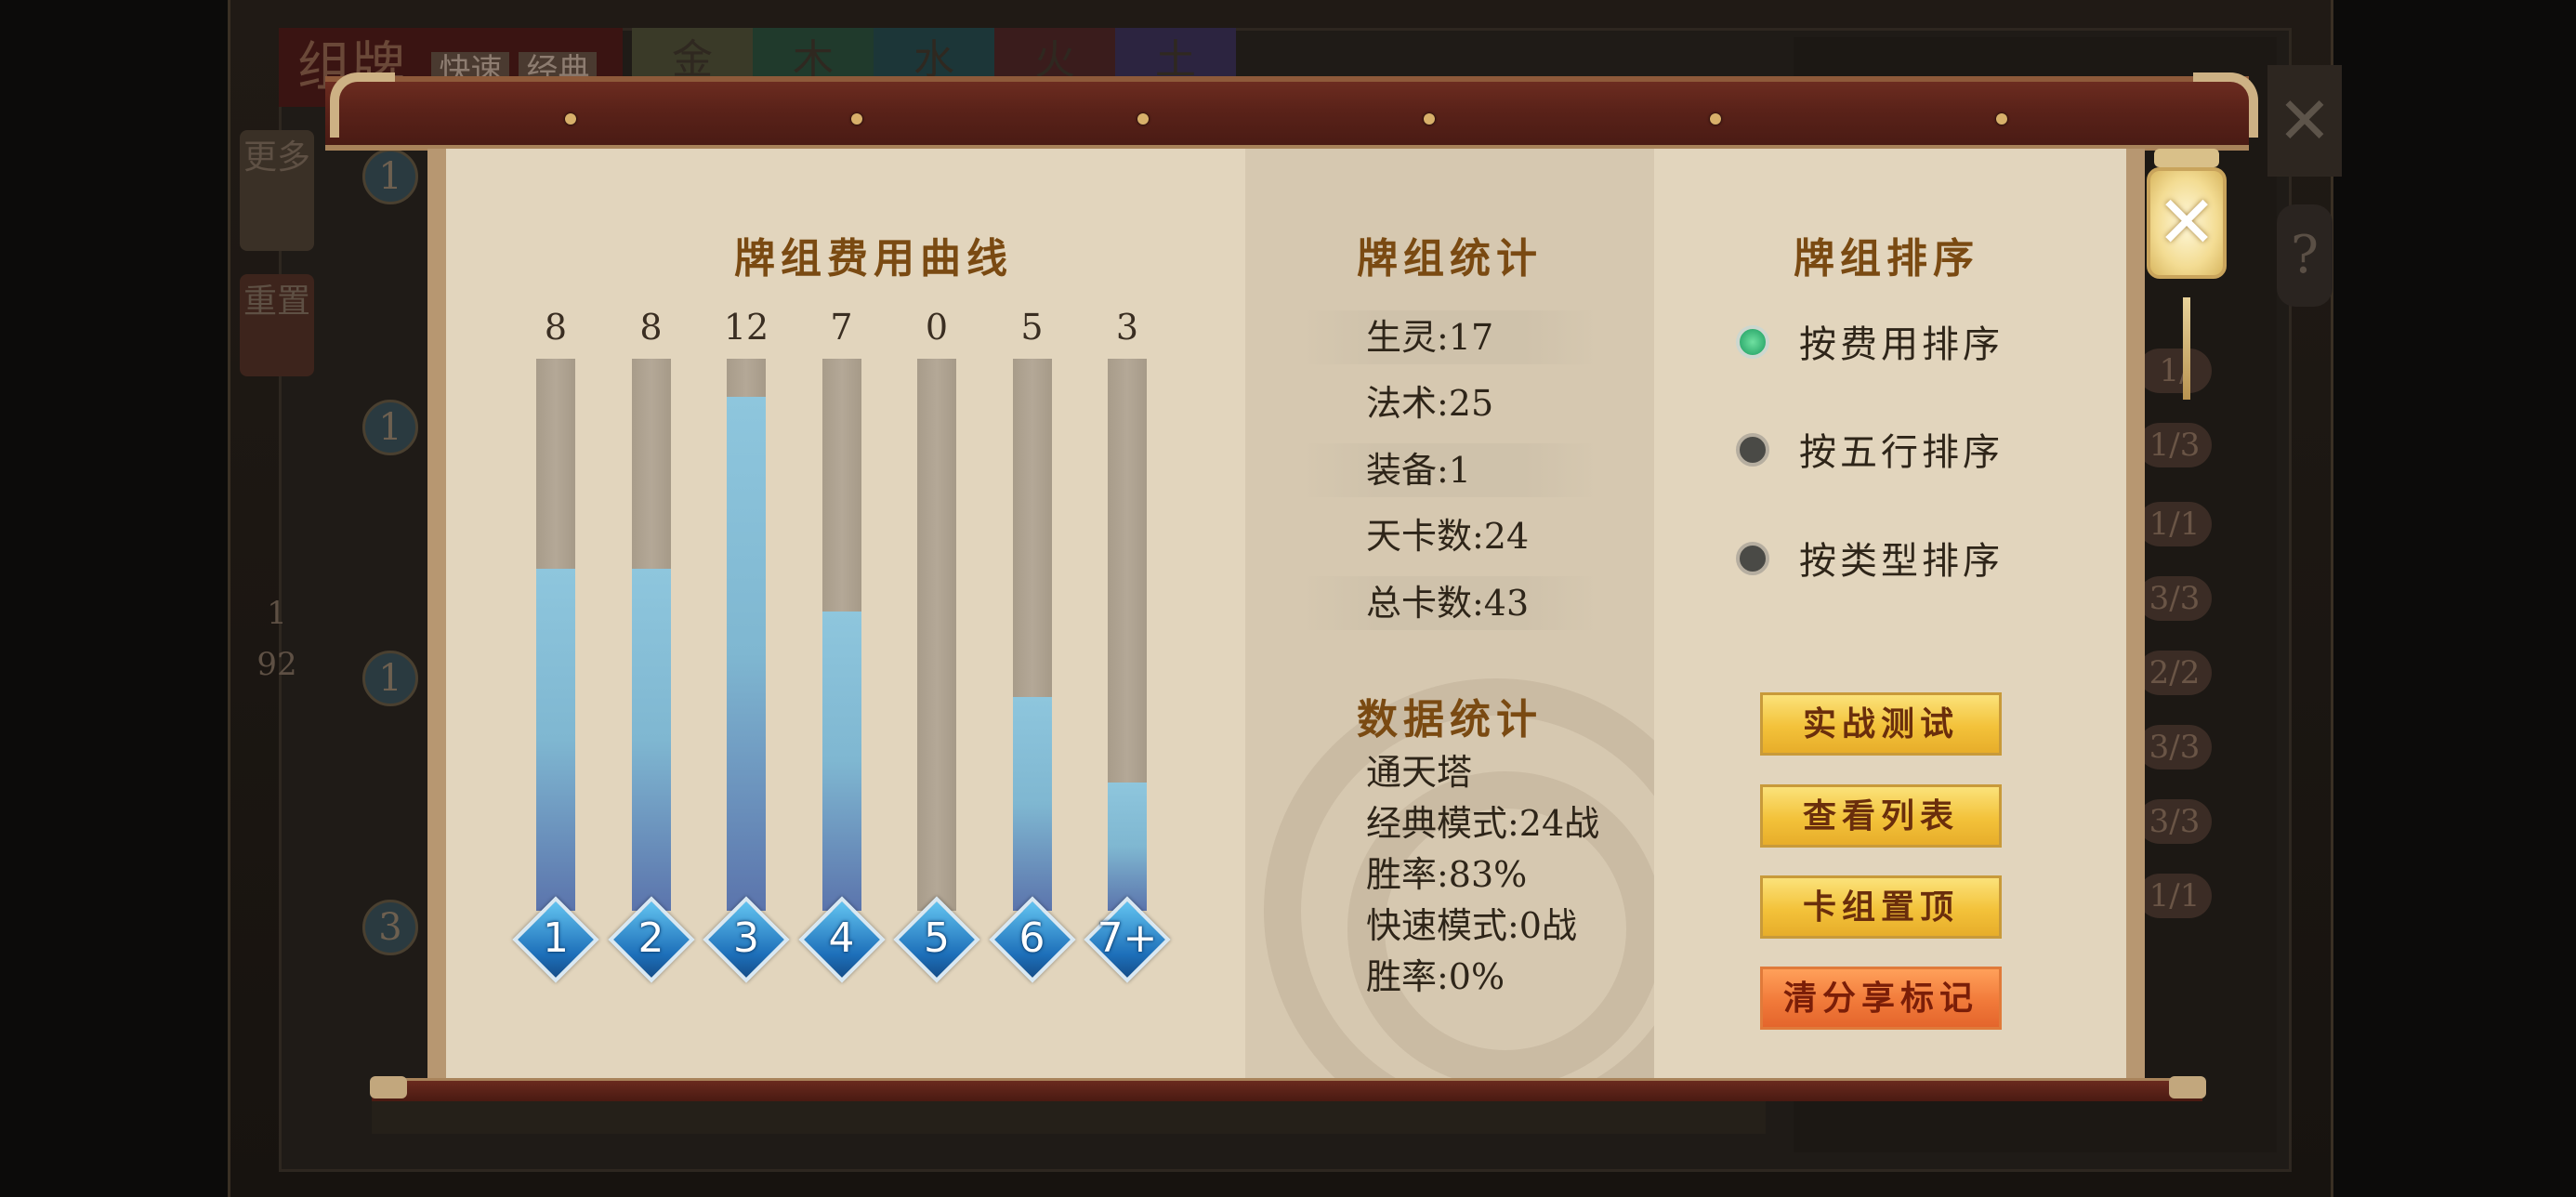 The image size is (2576, 1197). Describe the element at coordinates (1752, 450) in the screenshot. I see `sort-by-element-radio` at that location.